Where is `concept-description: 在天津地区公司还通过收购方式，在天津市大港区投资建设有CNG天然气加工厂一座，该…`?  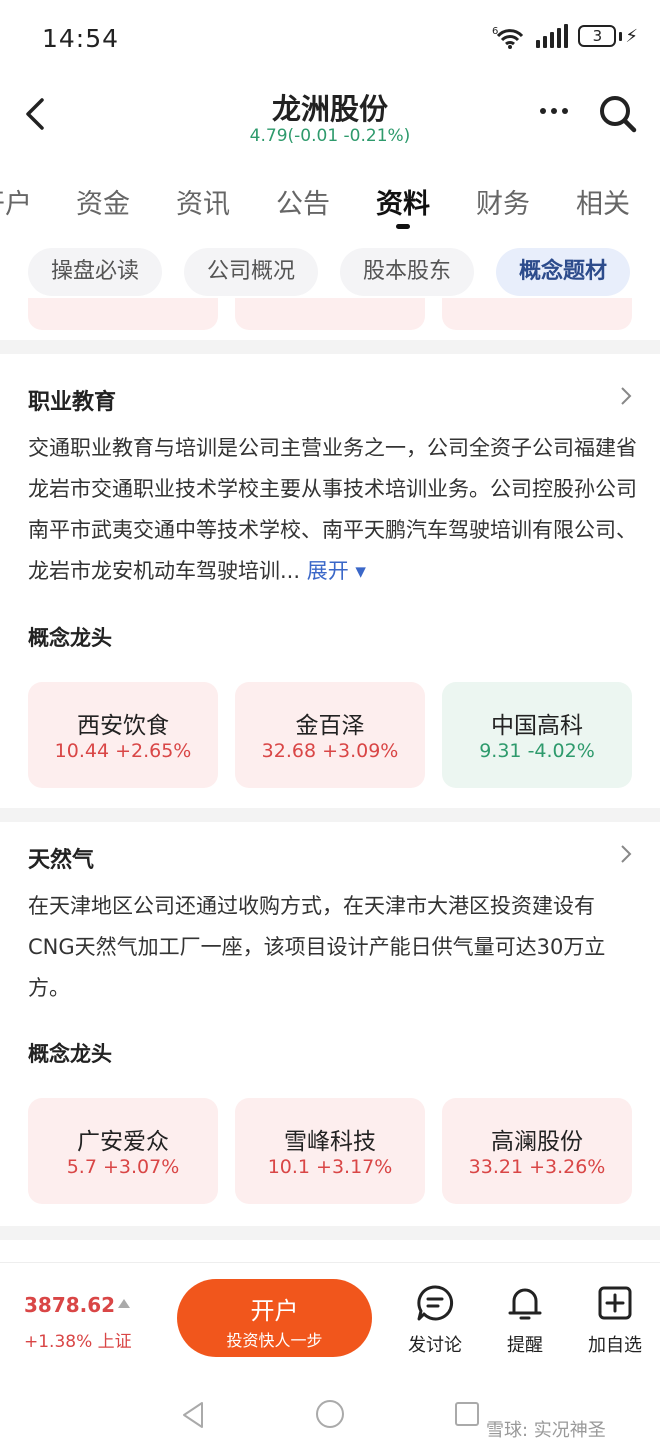
concept-description: 在天津地区公司还通过收购方式，在天津市大港区投资建设有CNG天然气加工厂一座，该… is located at coordinates (317, 947).